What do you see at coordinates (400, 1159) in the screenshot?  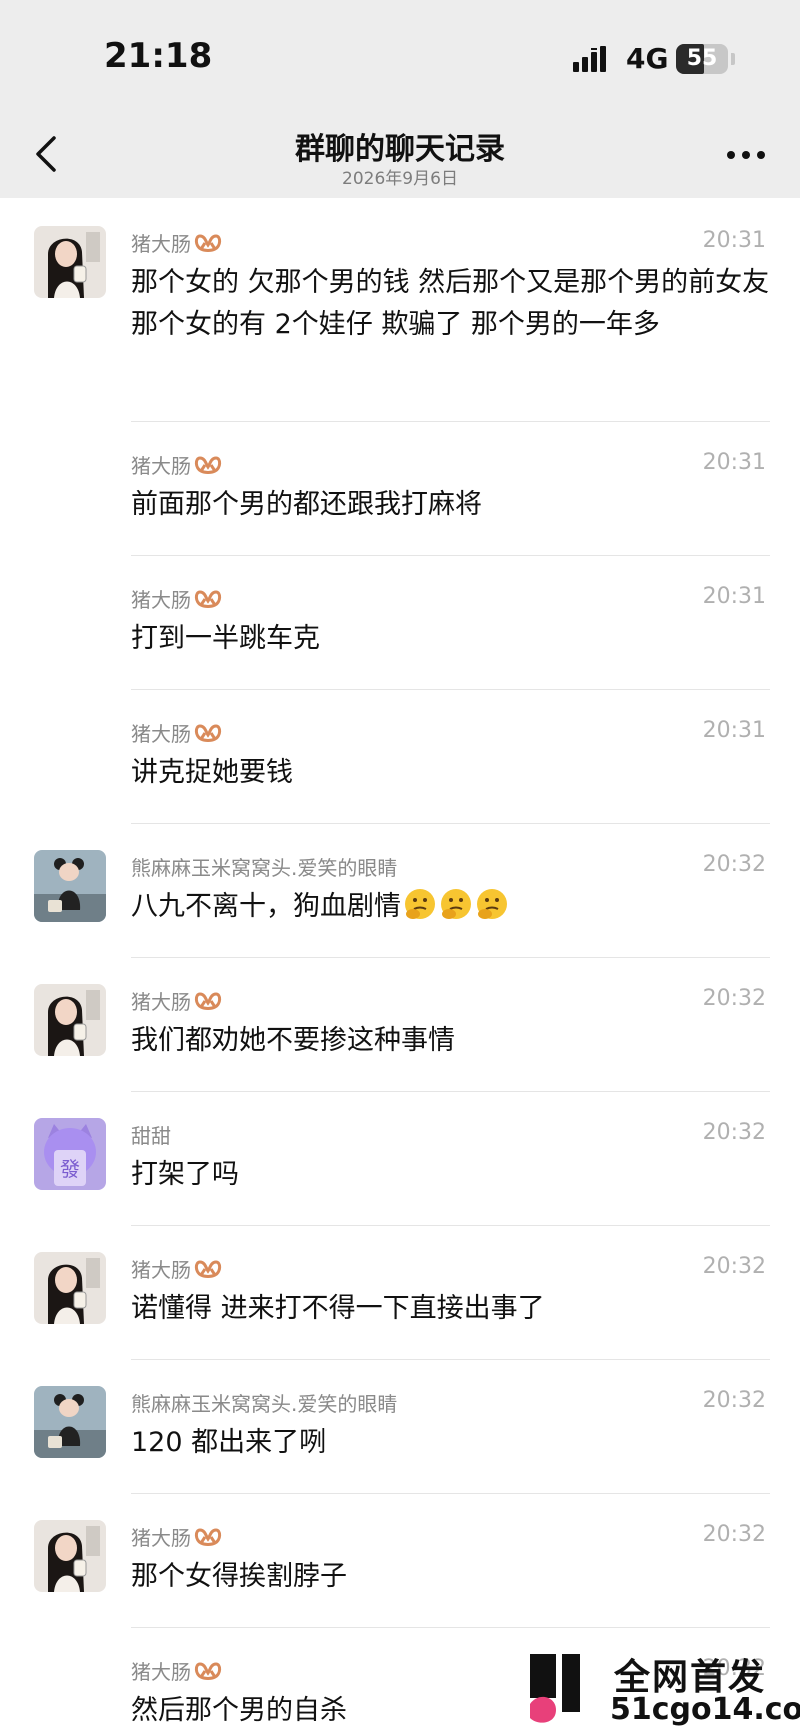 I see `message-item: 甜甜 20:32 打架了吗` at bounding box center [400, 1159].